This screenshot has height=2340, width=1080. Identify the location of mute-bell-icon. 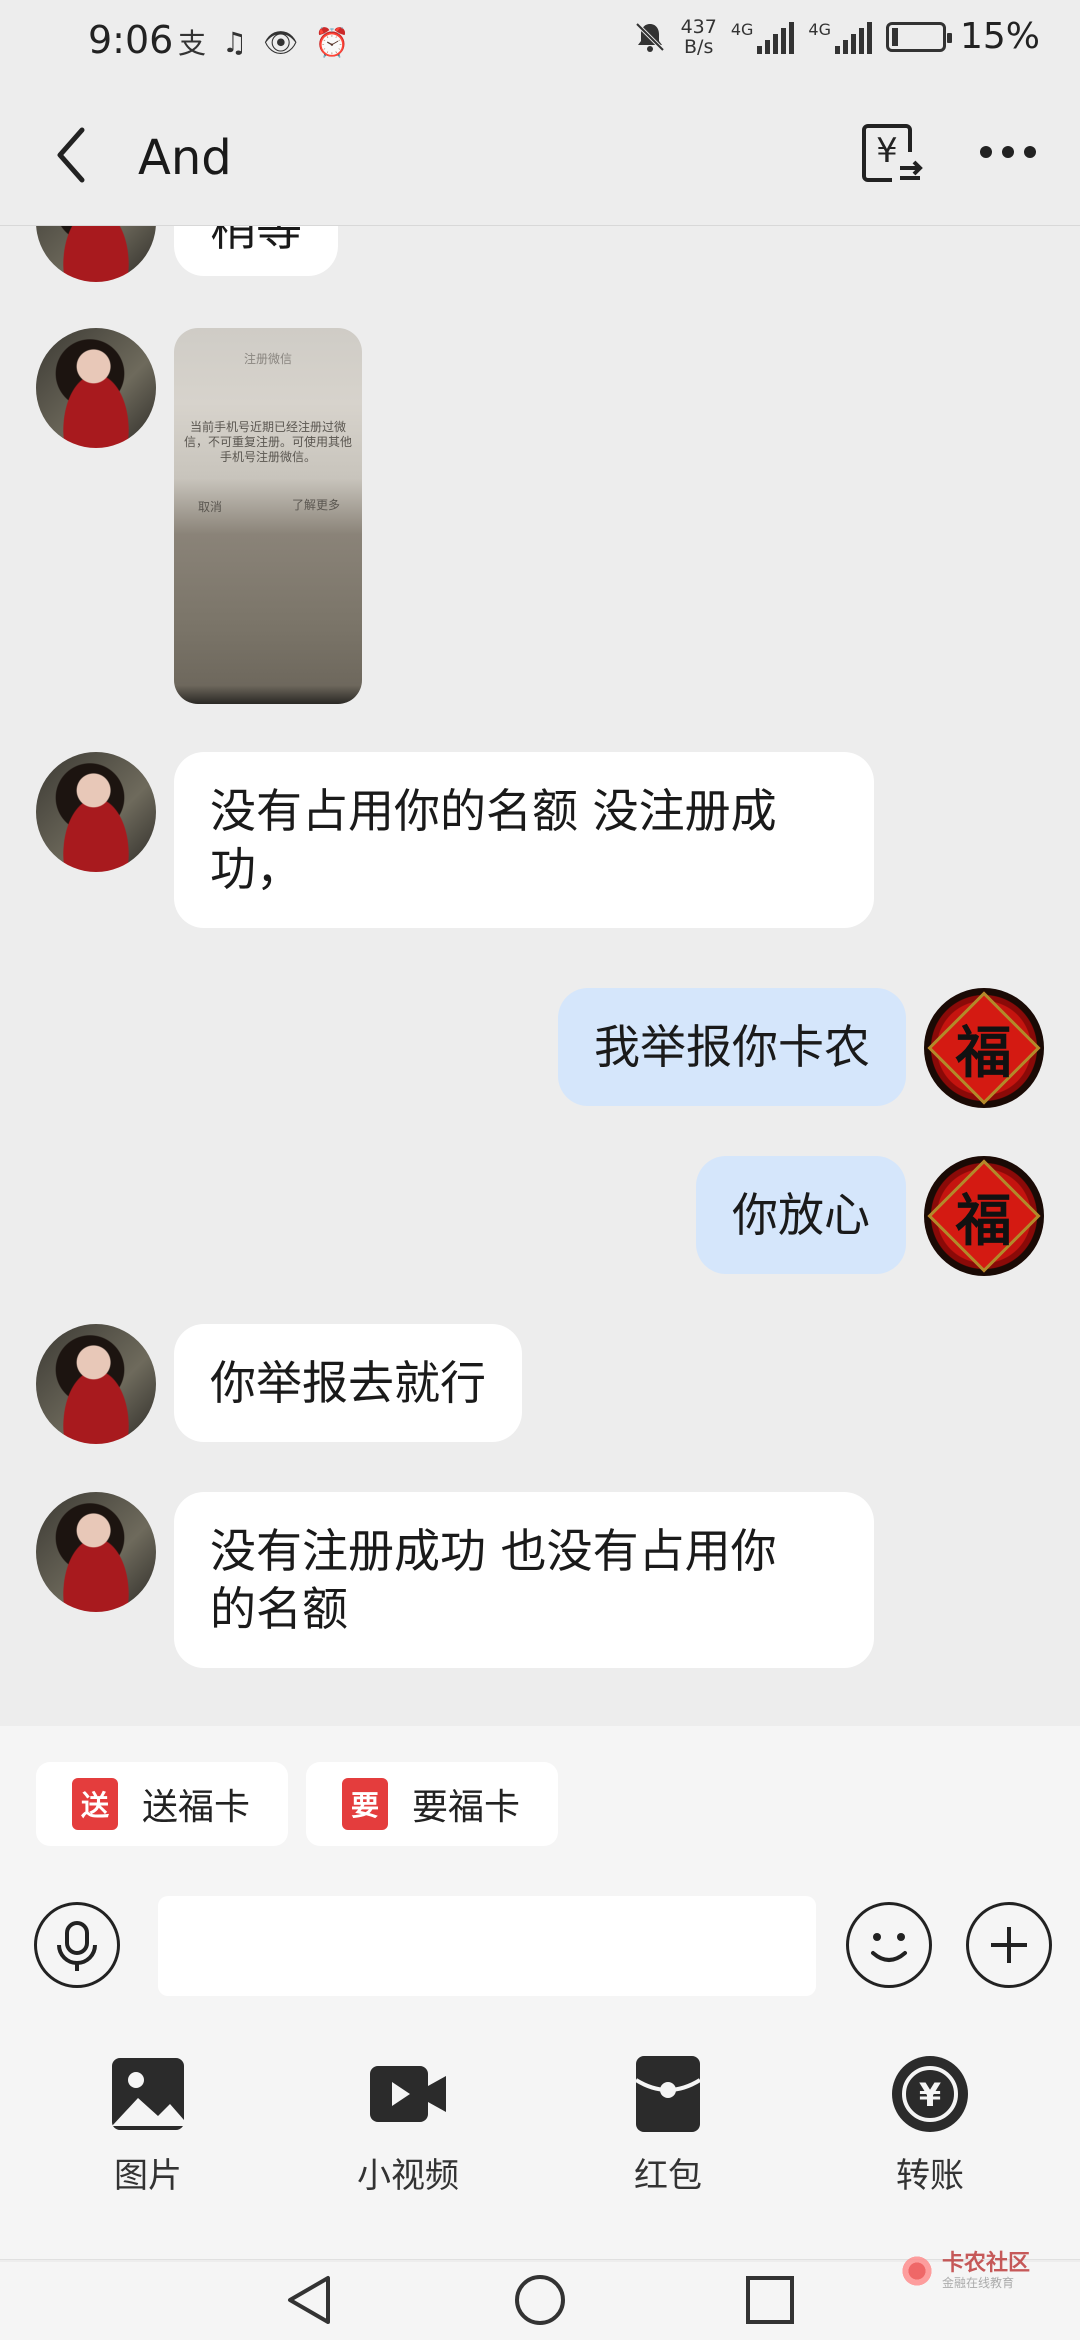
(649, 37).